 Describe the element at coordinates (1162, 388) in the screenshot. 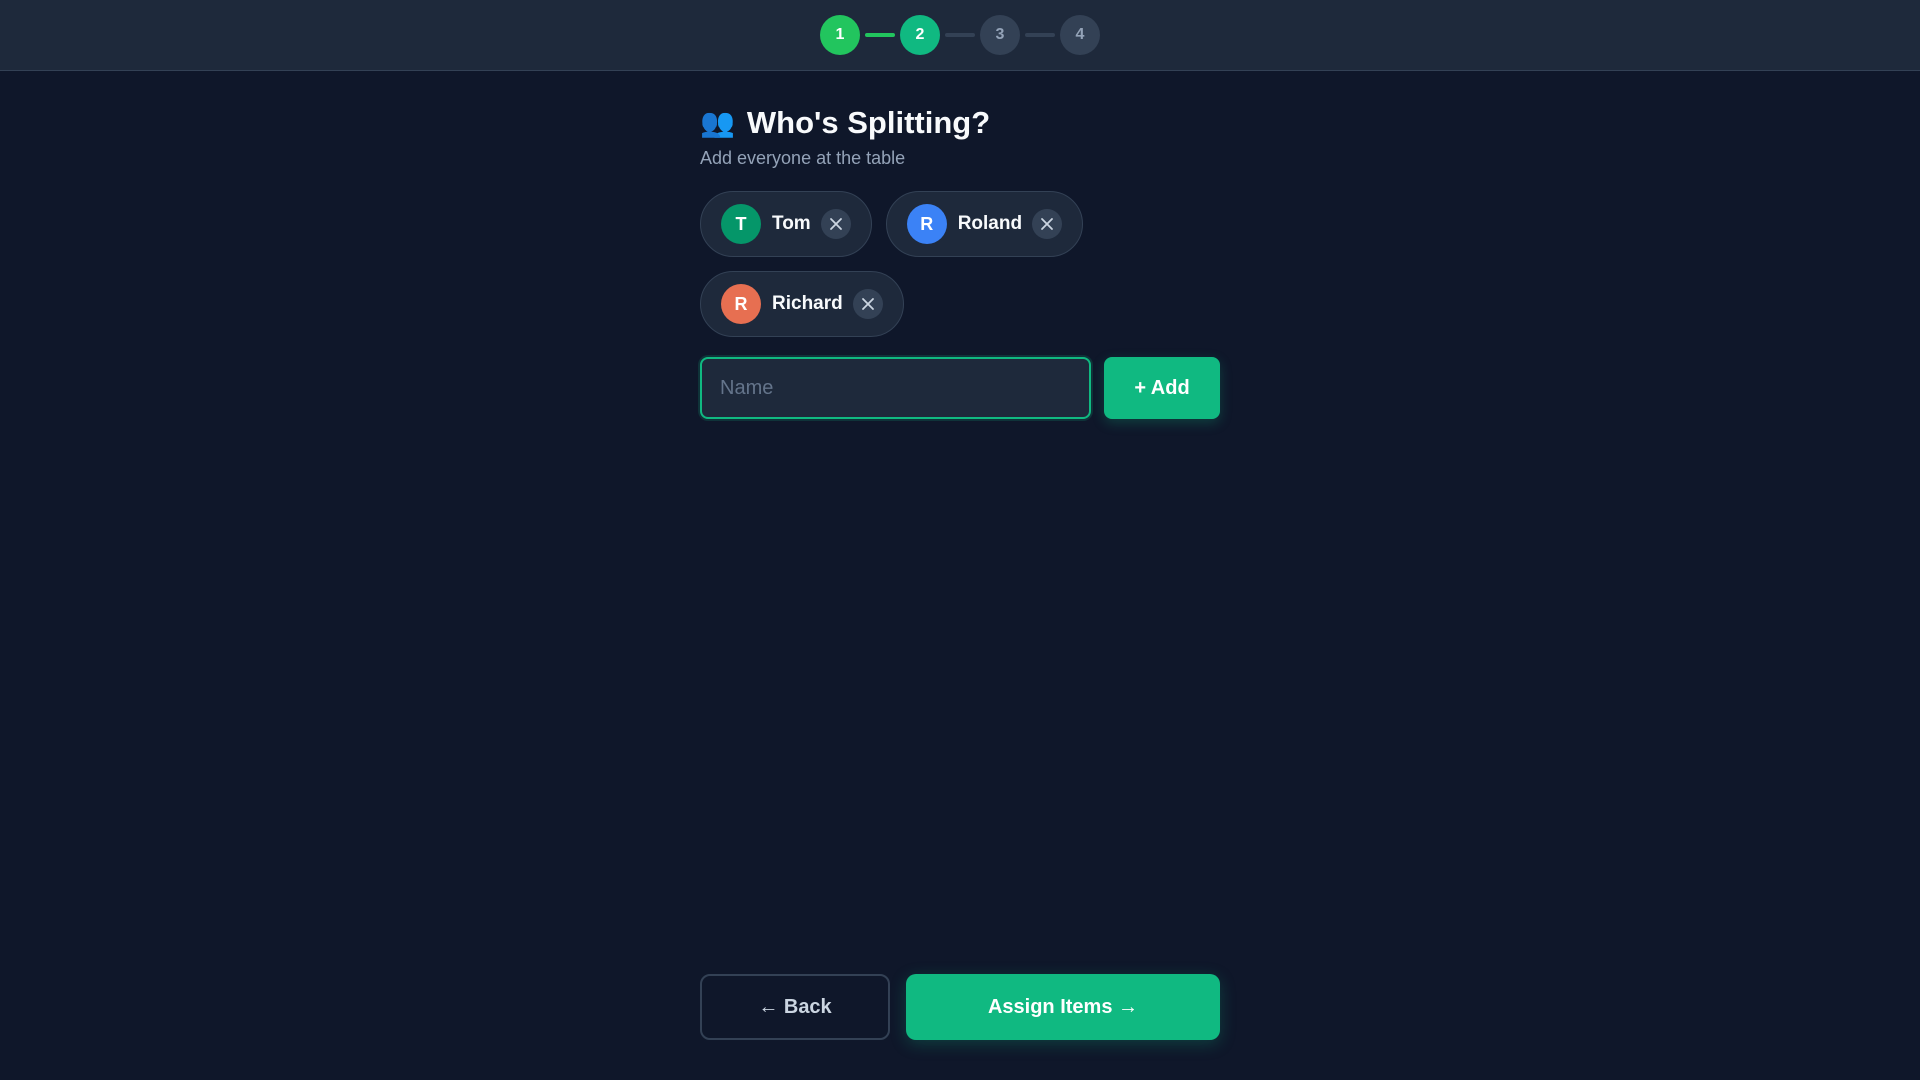

I see `add-person-button: + Add` at that location.